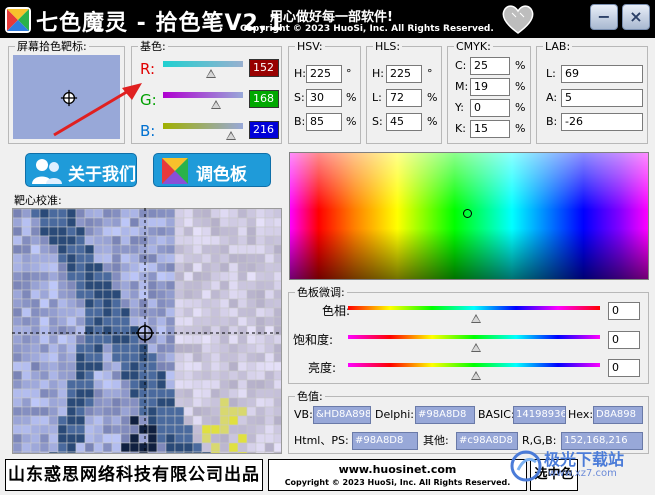  What do you see at coordinates (624, 368) in the screenshot?
I see `fine-tune-2-field: 0` at bounding box center [624, 368].